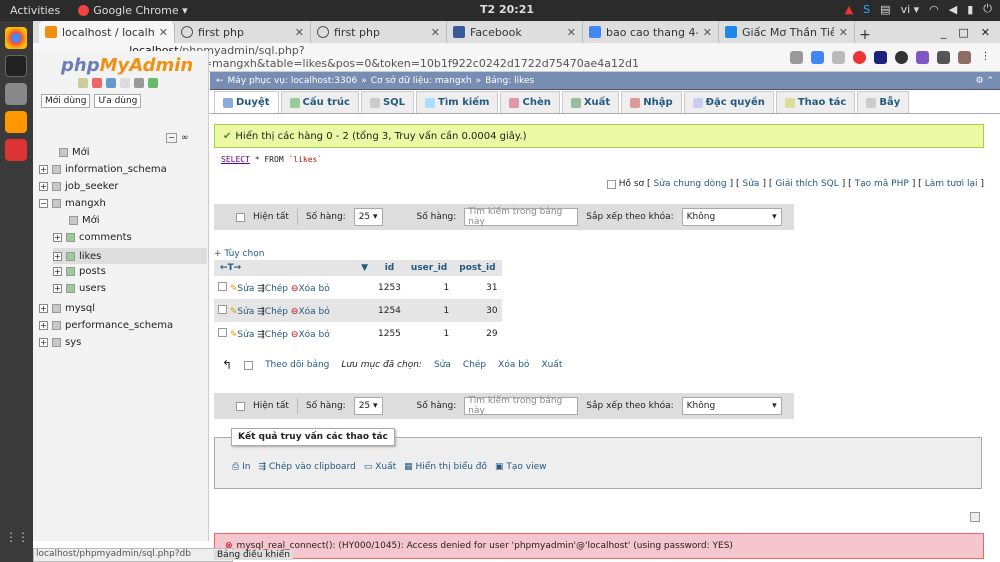 This screenshot has width=1000, height=562. Describe the element at coordinates (985, 32) in the screenshot. I see `close-window-icon: ✕` at that location.